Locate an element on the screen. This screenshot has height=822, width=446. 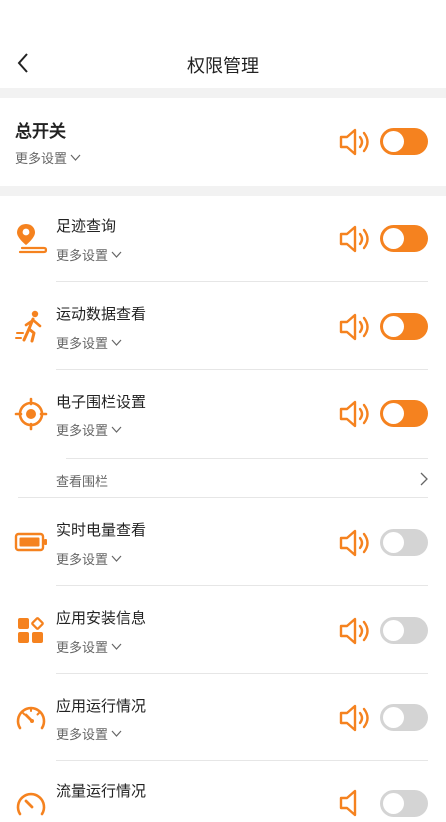
target-icon is located at coordinates (31, 414).